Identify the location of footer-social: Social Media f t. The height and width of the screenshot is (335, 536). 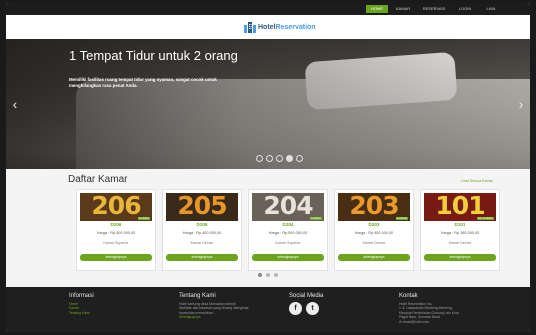
(306, 304).